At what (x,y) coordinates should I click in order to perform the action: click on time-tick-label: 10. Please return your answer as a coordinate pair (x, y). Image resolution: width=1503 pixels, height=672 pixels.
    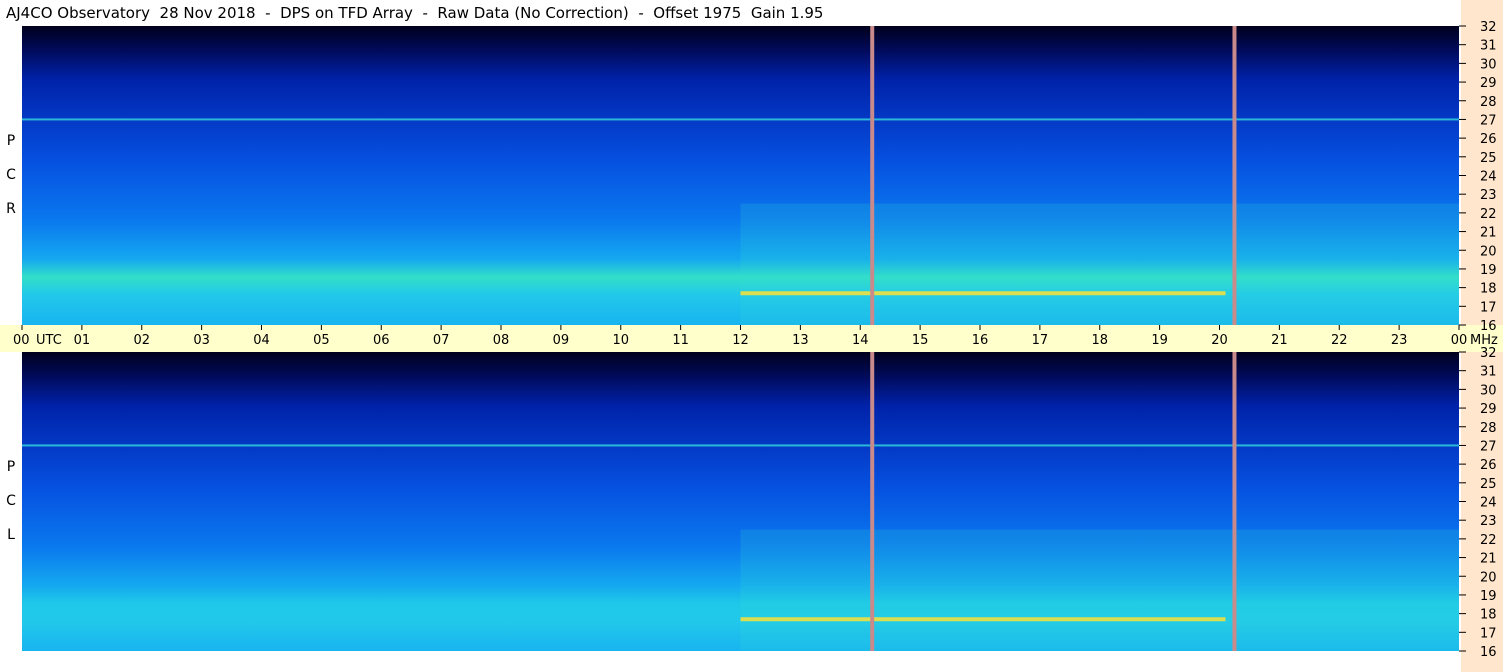
    Looking at the image, I should click on (620, 340).